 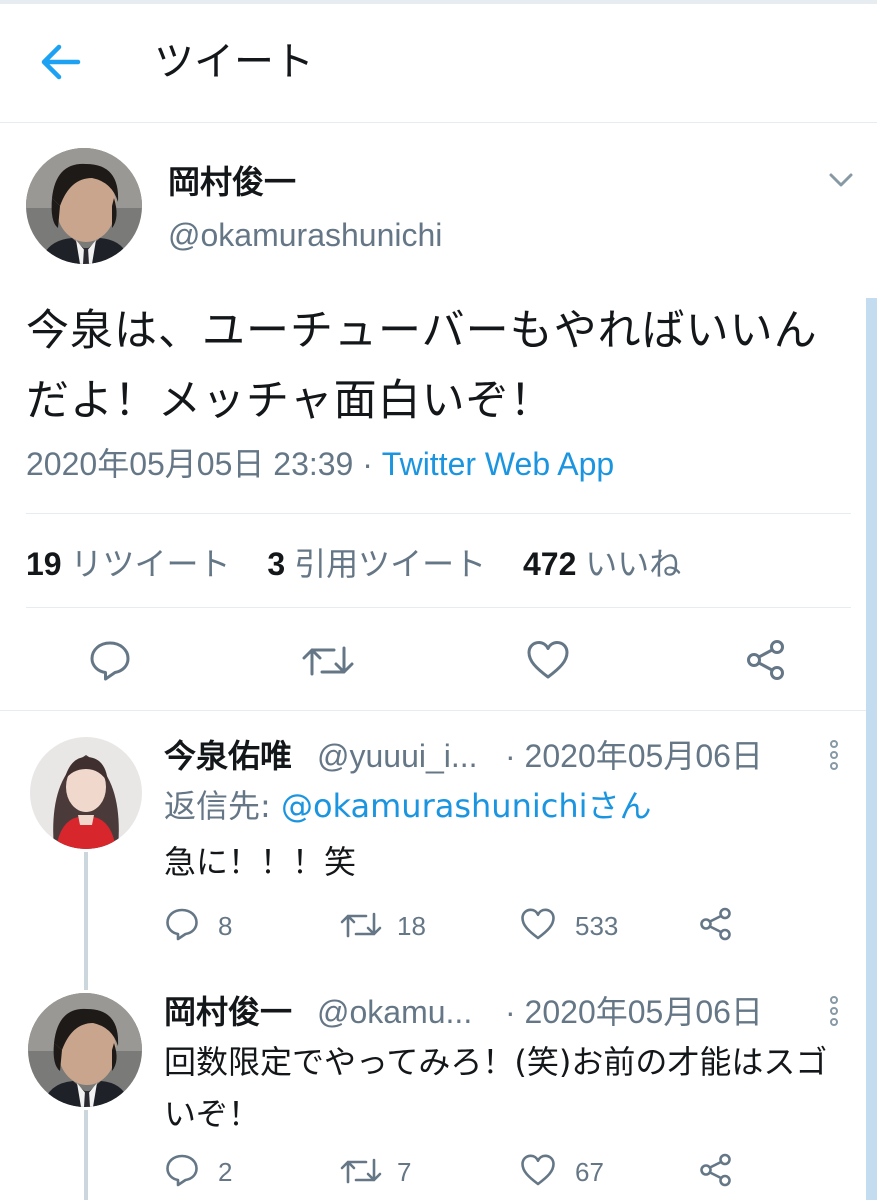 I want to click on likes-stat: 472 いいね, so click(x=602, y=564).